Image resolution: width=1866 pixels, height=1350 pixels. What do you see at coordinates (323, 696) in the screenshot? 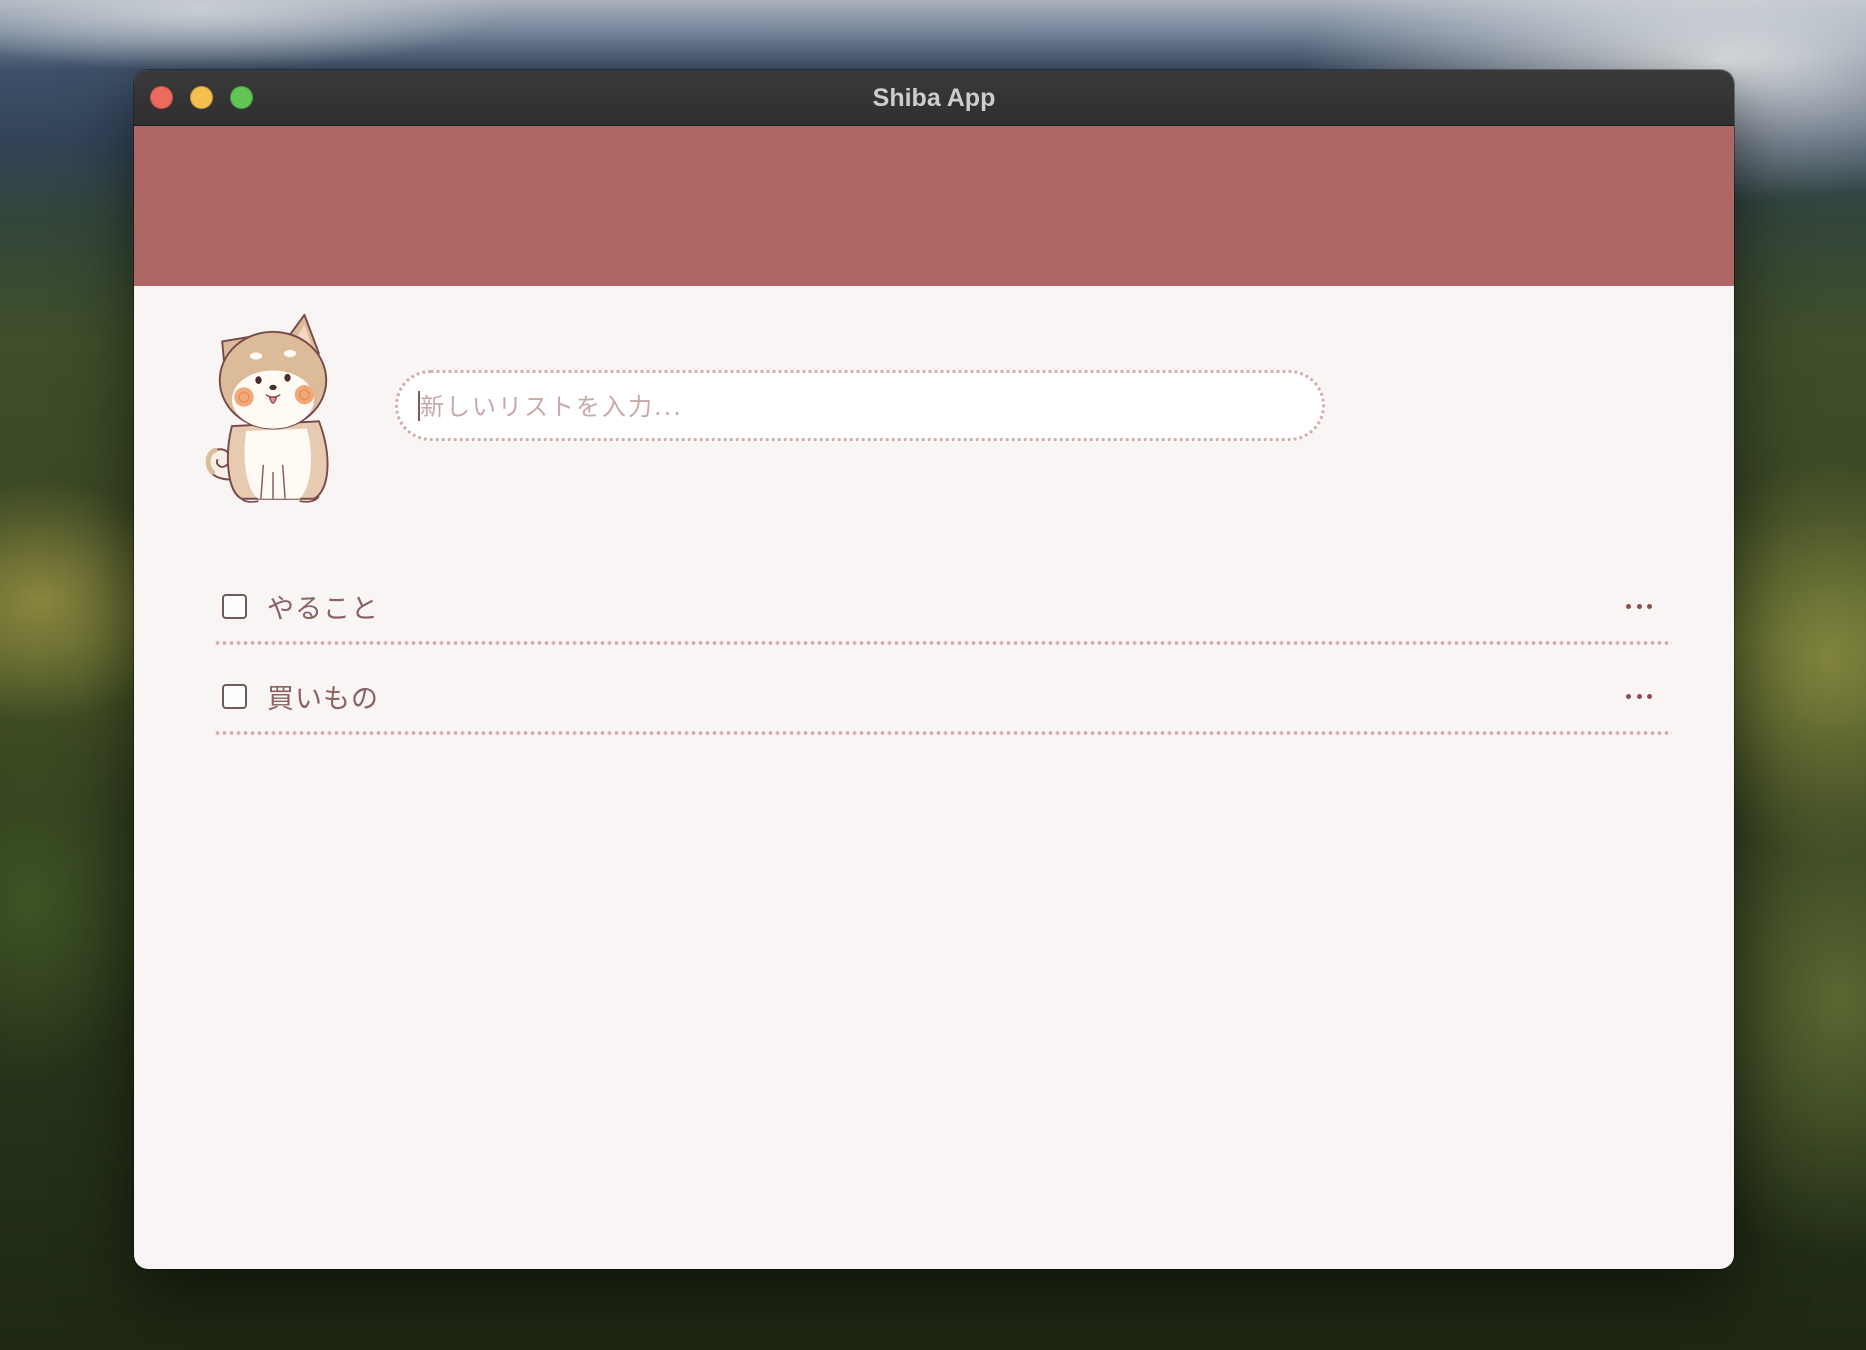
I see `list-item-label: 買いもの` at bounding box center [323, 696].